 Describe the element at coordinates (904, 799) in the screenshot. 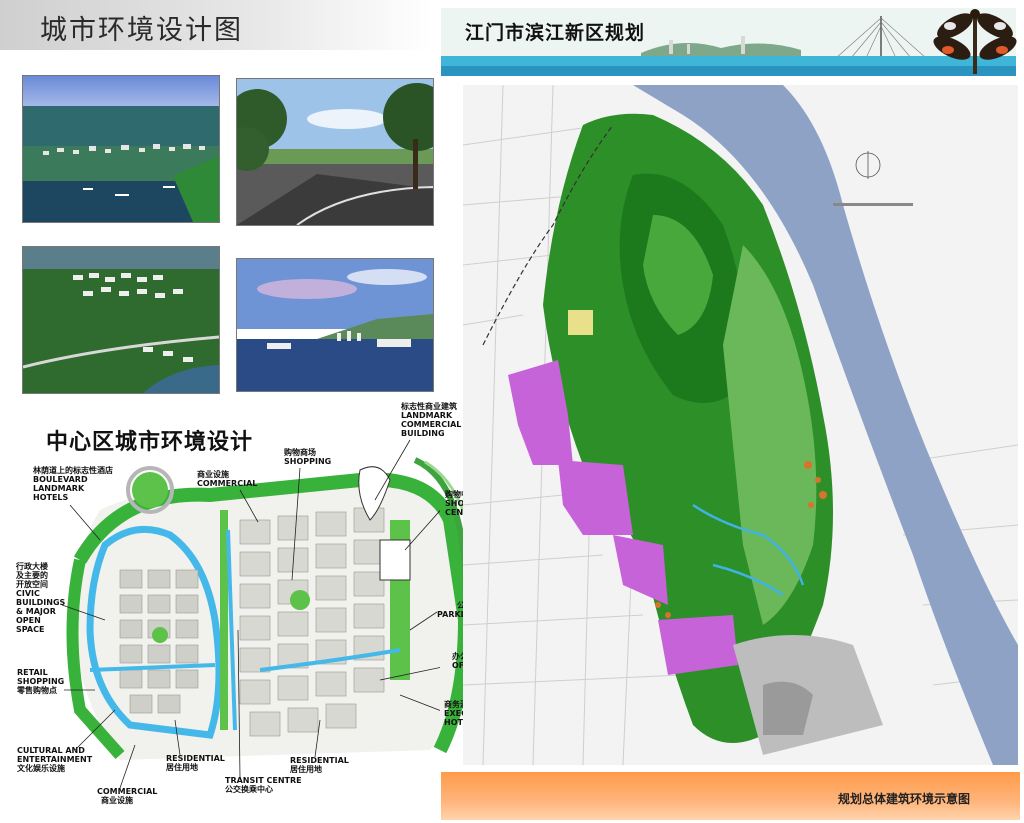

I see `footer-caption: 规划总体建筑环境示意图` at that location.